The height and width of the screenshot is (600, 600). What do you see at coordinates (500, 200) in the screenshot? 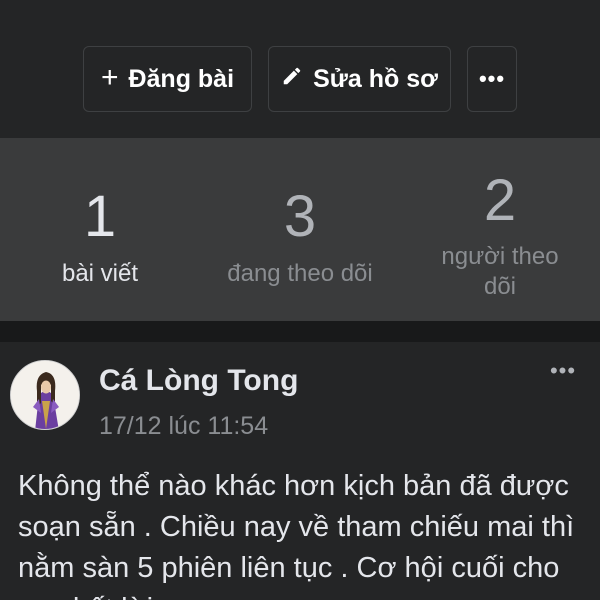
I see `stat-followers-count: 2` at bounding box center [500, 200].